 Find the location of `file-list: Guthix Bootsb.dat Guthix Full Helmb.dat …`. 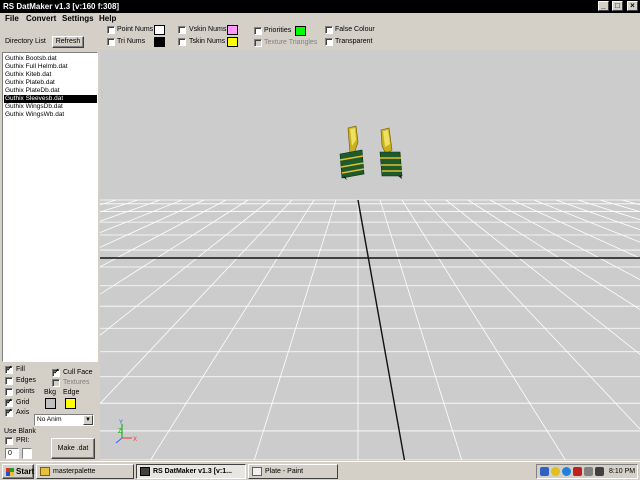

file-list: Guthix Bootsb.dat Guthix Full Helmb.dat … is located at coordinates (50, 207).